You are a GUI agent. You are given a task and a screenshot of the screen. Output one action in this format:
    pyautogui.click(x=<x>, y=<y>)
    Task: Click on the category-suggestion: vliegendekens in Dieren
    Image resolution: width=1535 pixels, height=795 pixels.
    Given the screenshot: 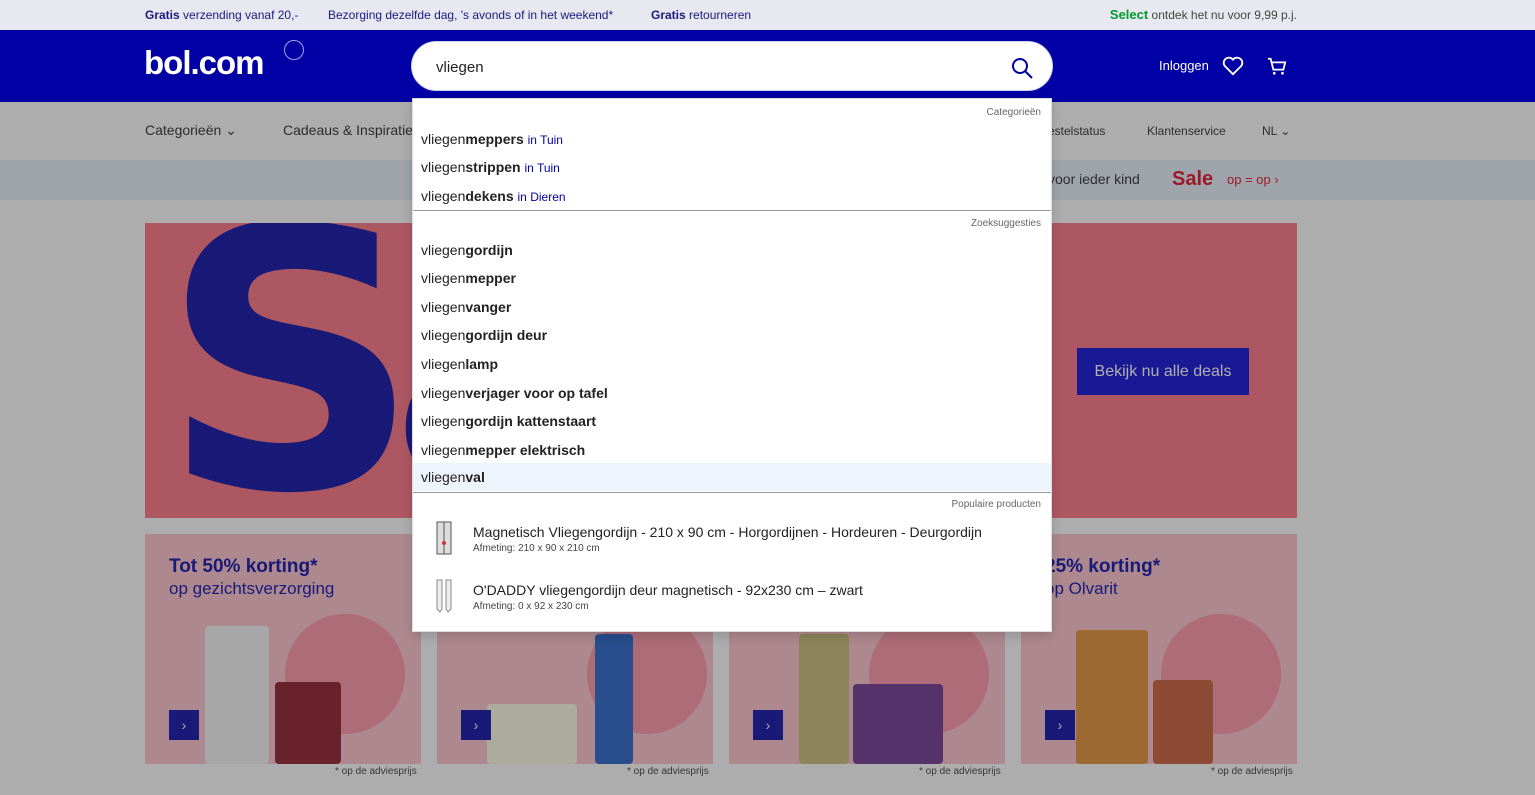 What is the action you would take?
    pyautogui.click(x=493, y=196)
    